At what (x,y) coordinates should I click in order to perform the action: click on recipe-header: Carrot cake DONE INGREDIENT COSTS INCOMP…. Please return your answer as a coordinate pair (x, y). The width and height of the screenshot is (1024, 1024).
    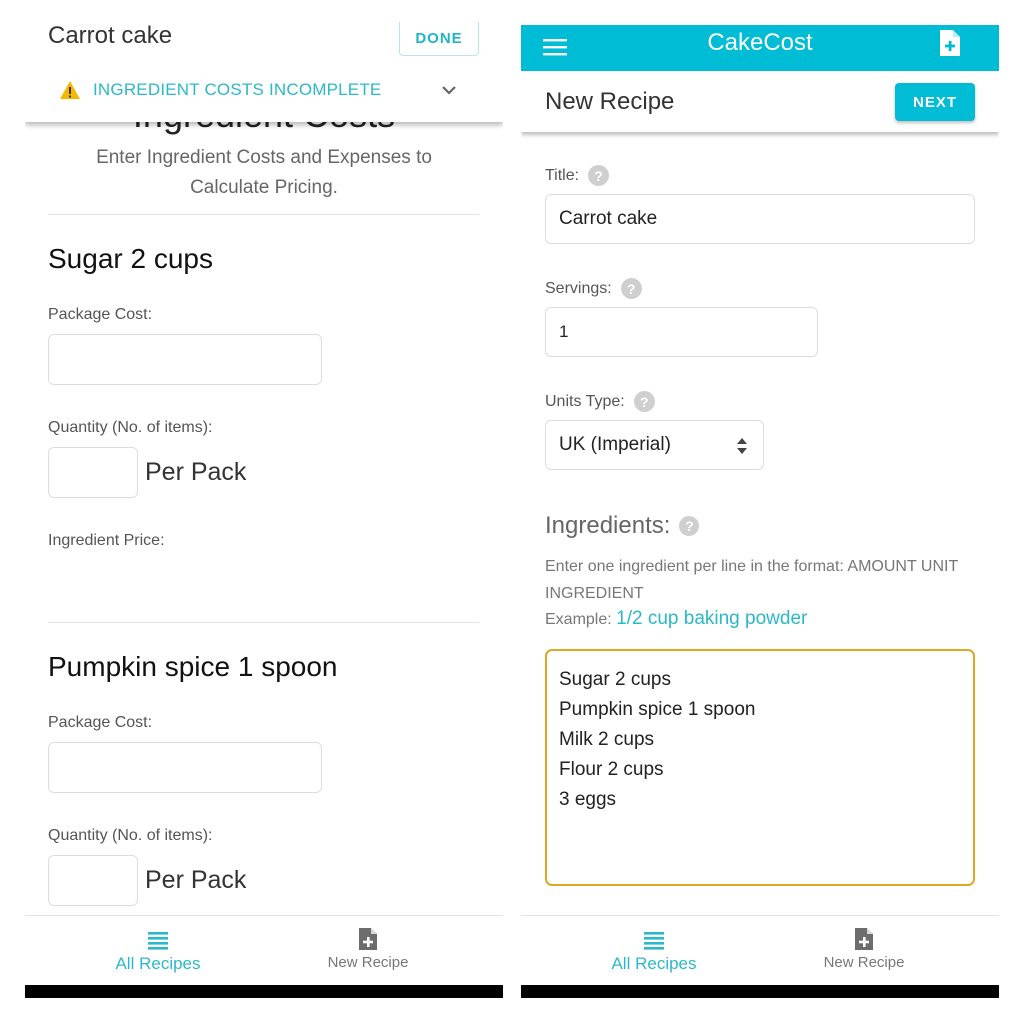
    Looking at the image, I should click on (264, 61).